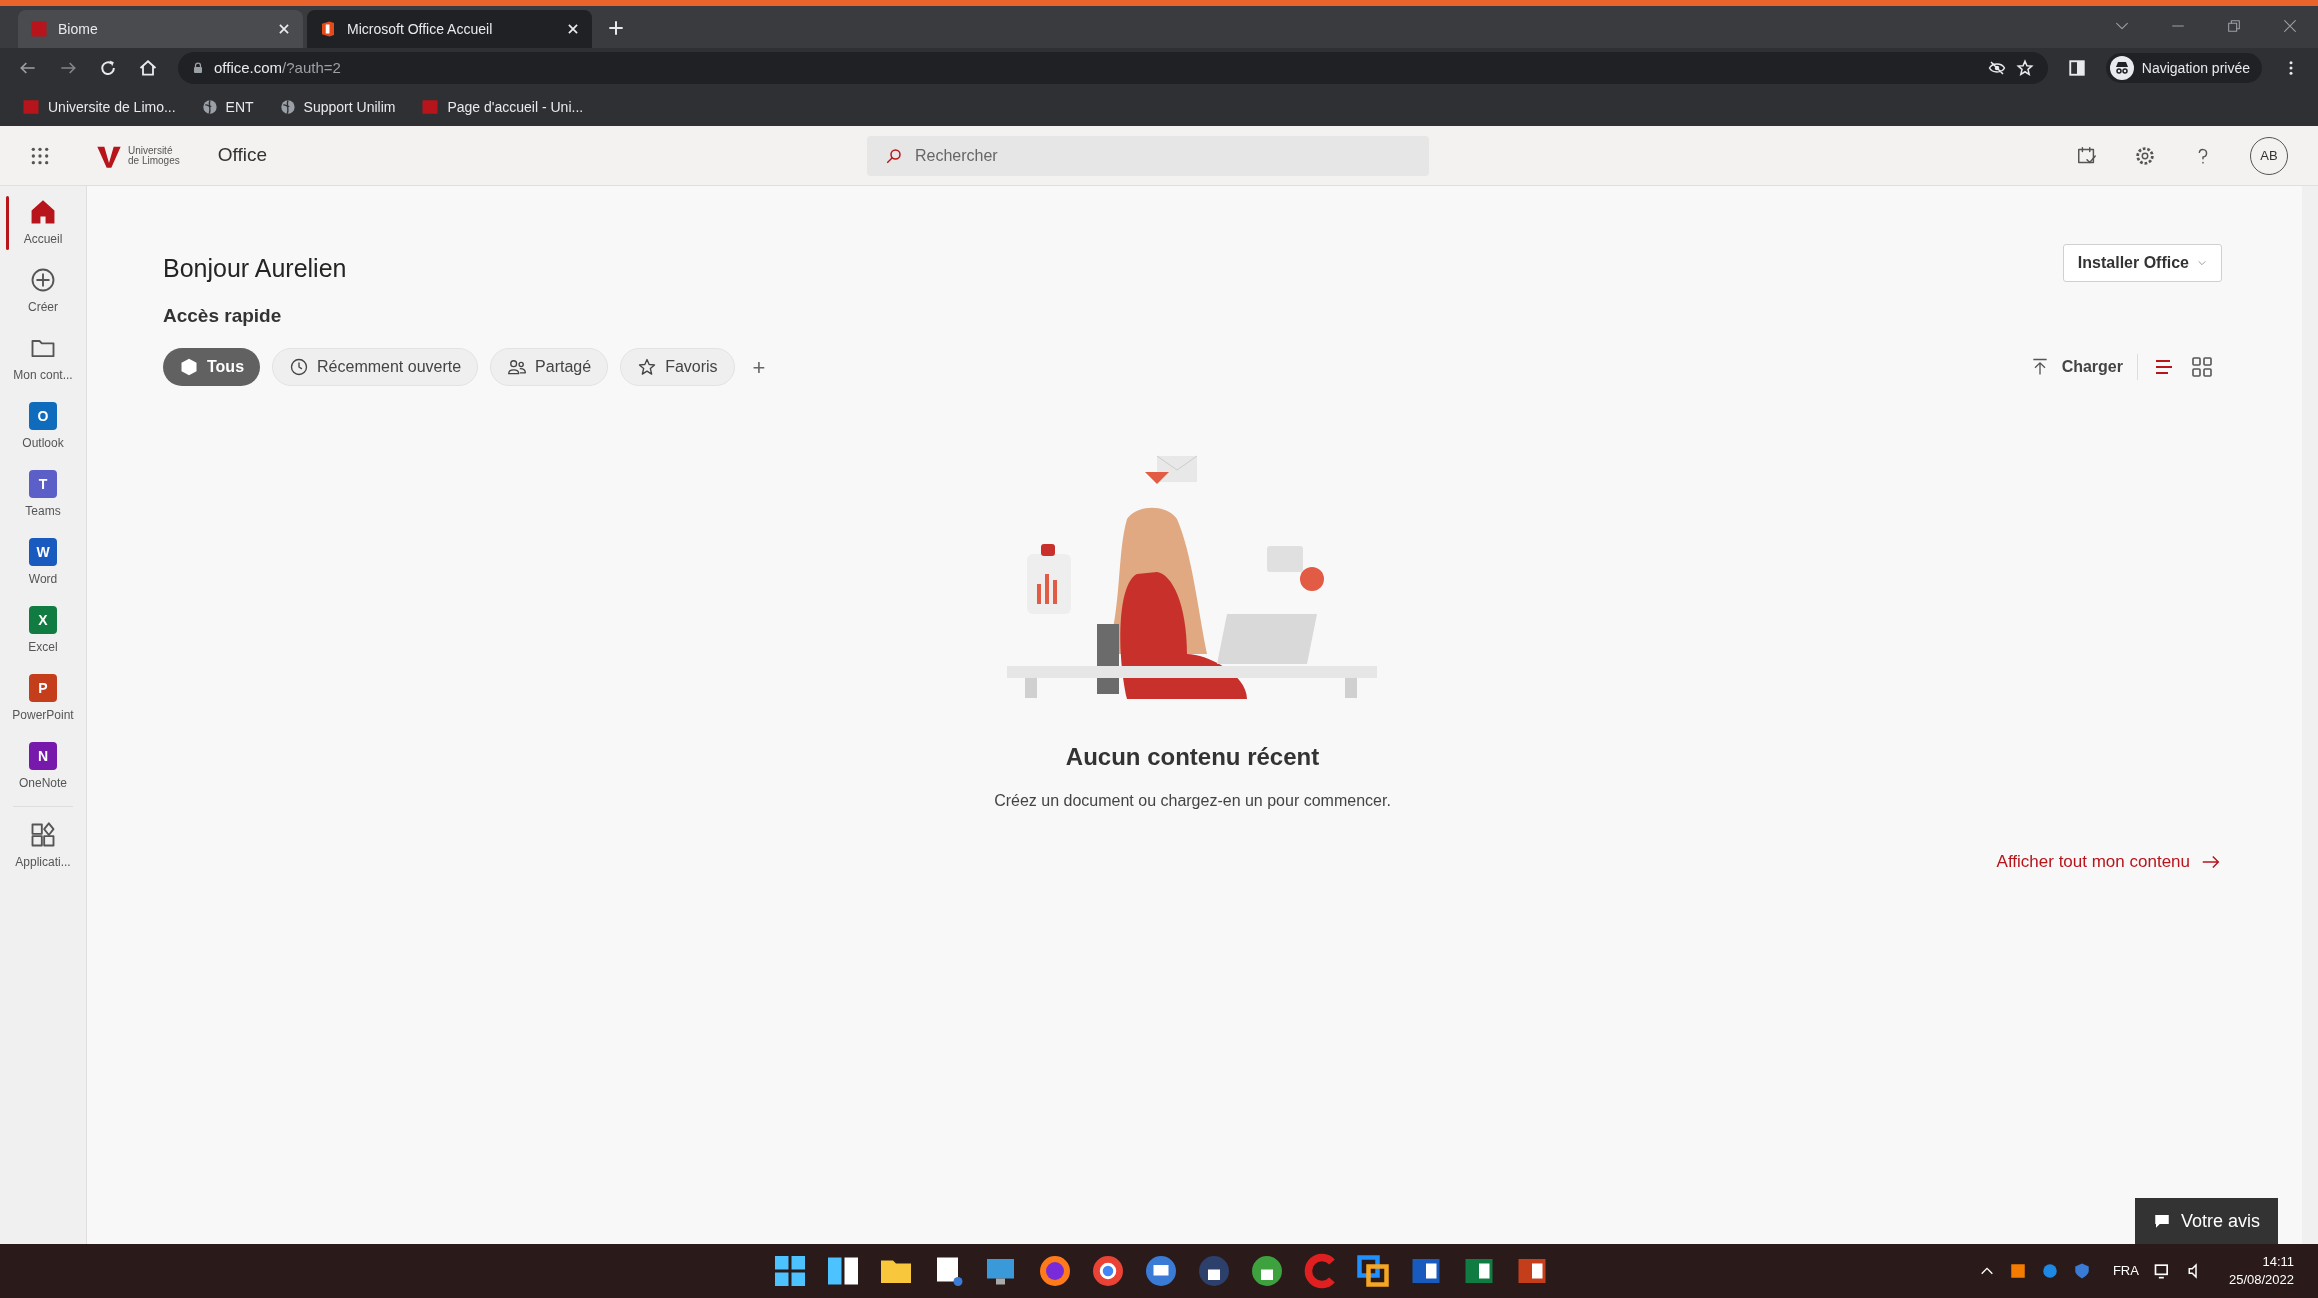 The width and height of the screenshot is (2318, 1298). Describe the element at coordinates (227, 107) in the screenshot. I see `bookmark: ENT` at that location.